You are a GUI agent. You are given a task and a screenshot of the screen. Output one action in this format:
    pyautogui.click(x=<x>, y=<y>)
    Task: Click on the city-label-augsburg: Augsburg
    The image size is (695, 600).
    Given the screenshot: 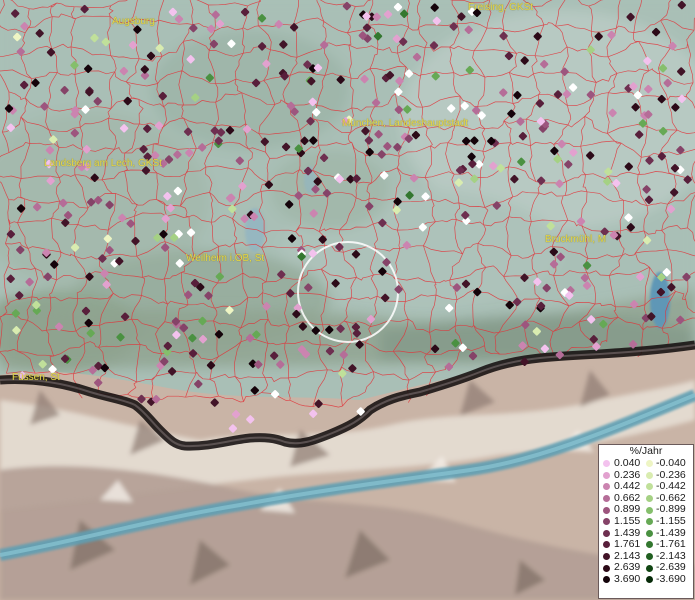 What is the action you would take?
    pyautogui.click(x=133, y=21)
    